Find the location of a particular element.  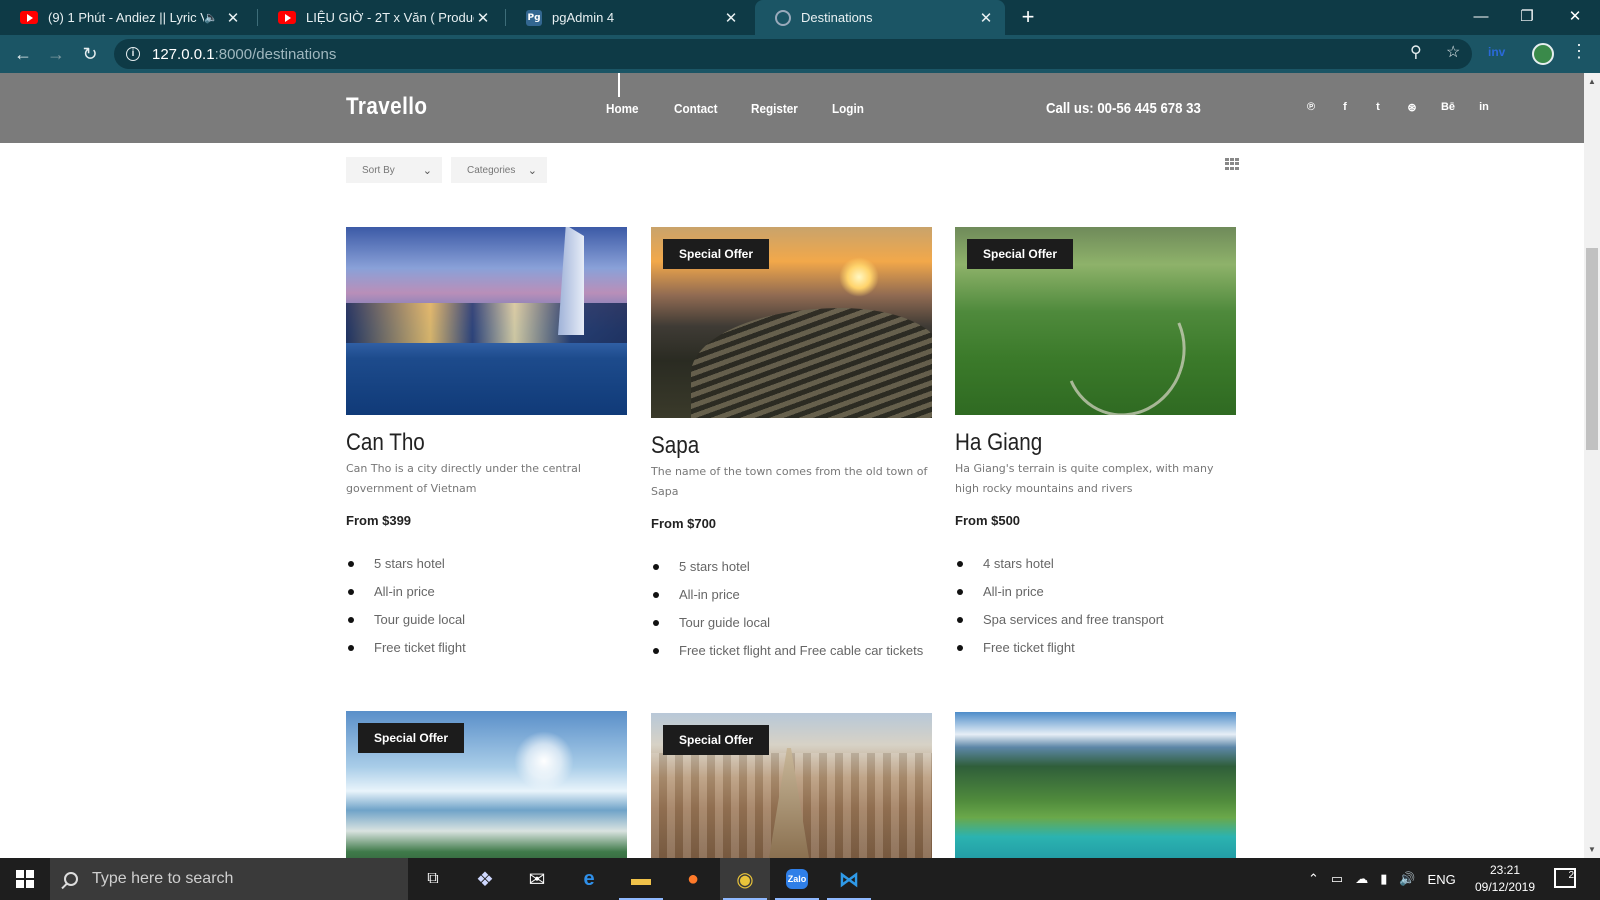

sort-by-label: Sort By is located at coordinates (378, 170).